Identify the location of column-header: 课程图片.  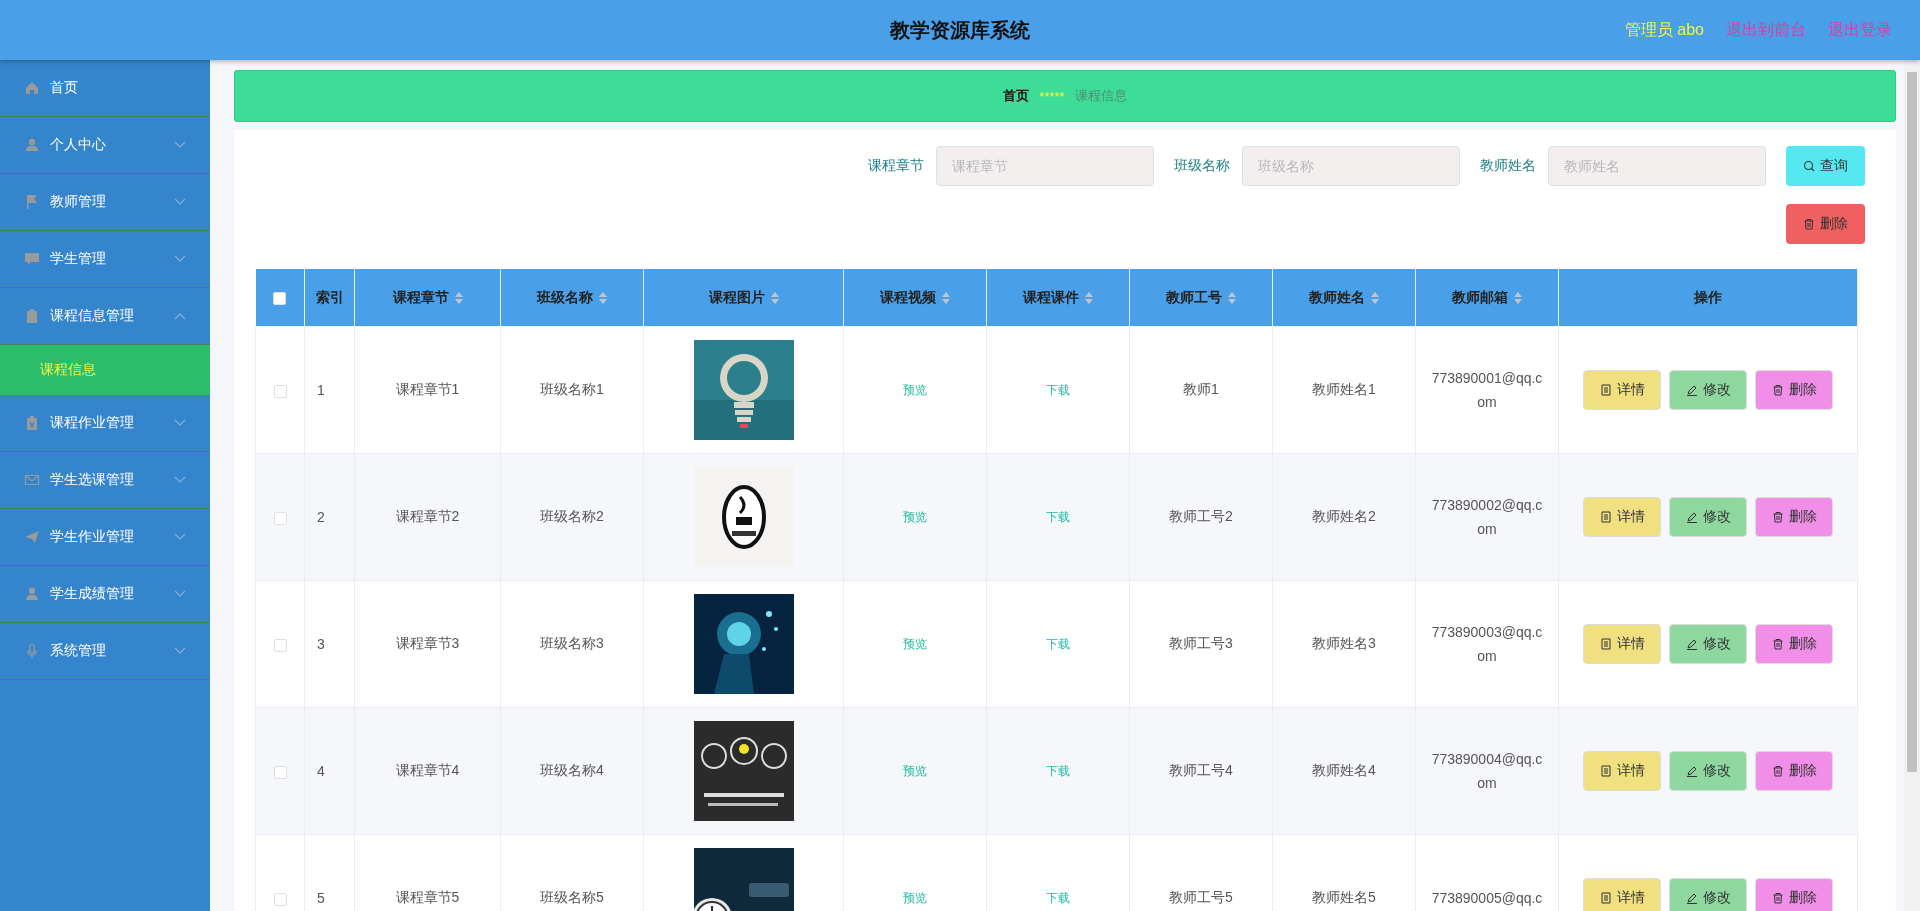
(736, 297).